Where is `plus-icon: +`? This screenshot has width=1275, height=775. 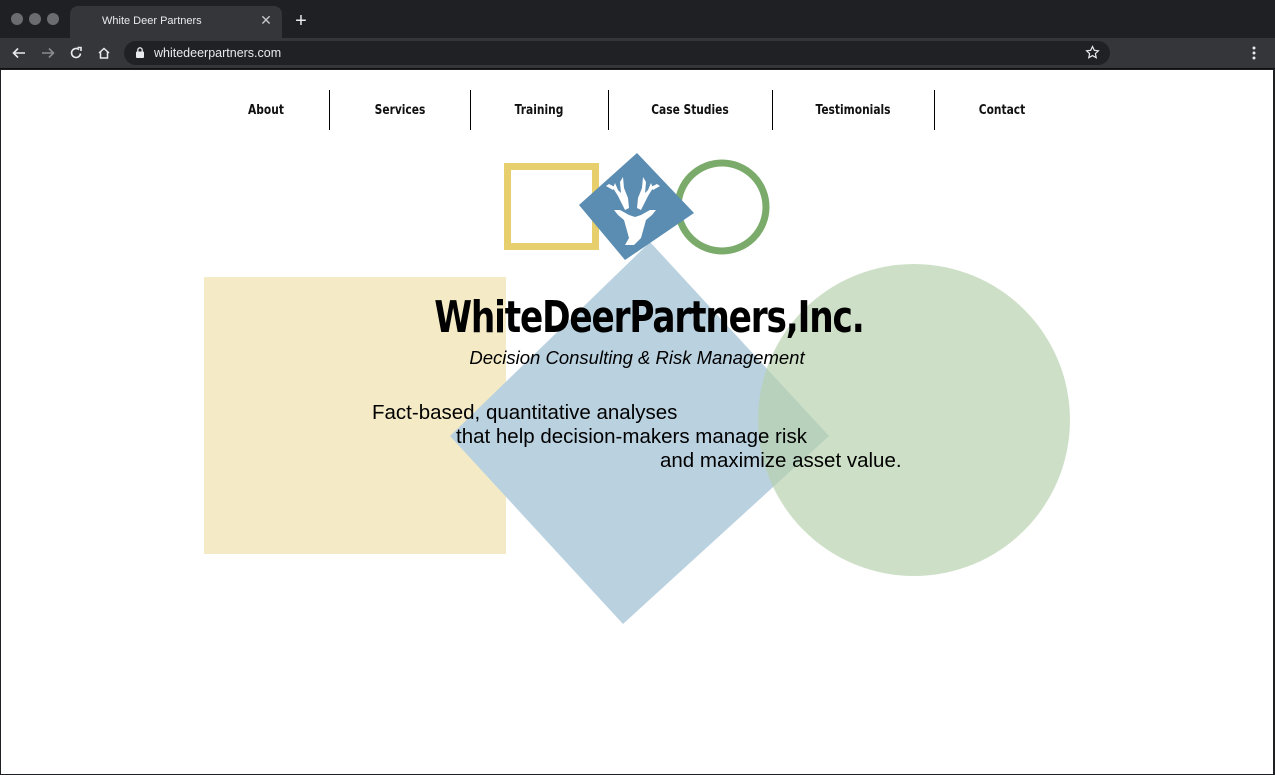 plus-icon: + is located at coordinates (301, 21).